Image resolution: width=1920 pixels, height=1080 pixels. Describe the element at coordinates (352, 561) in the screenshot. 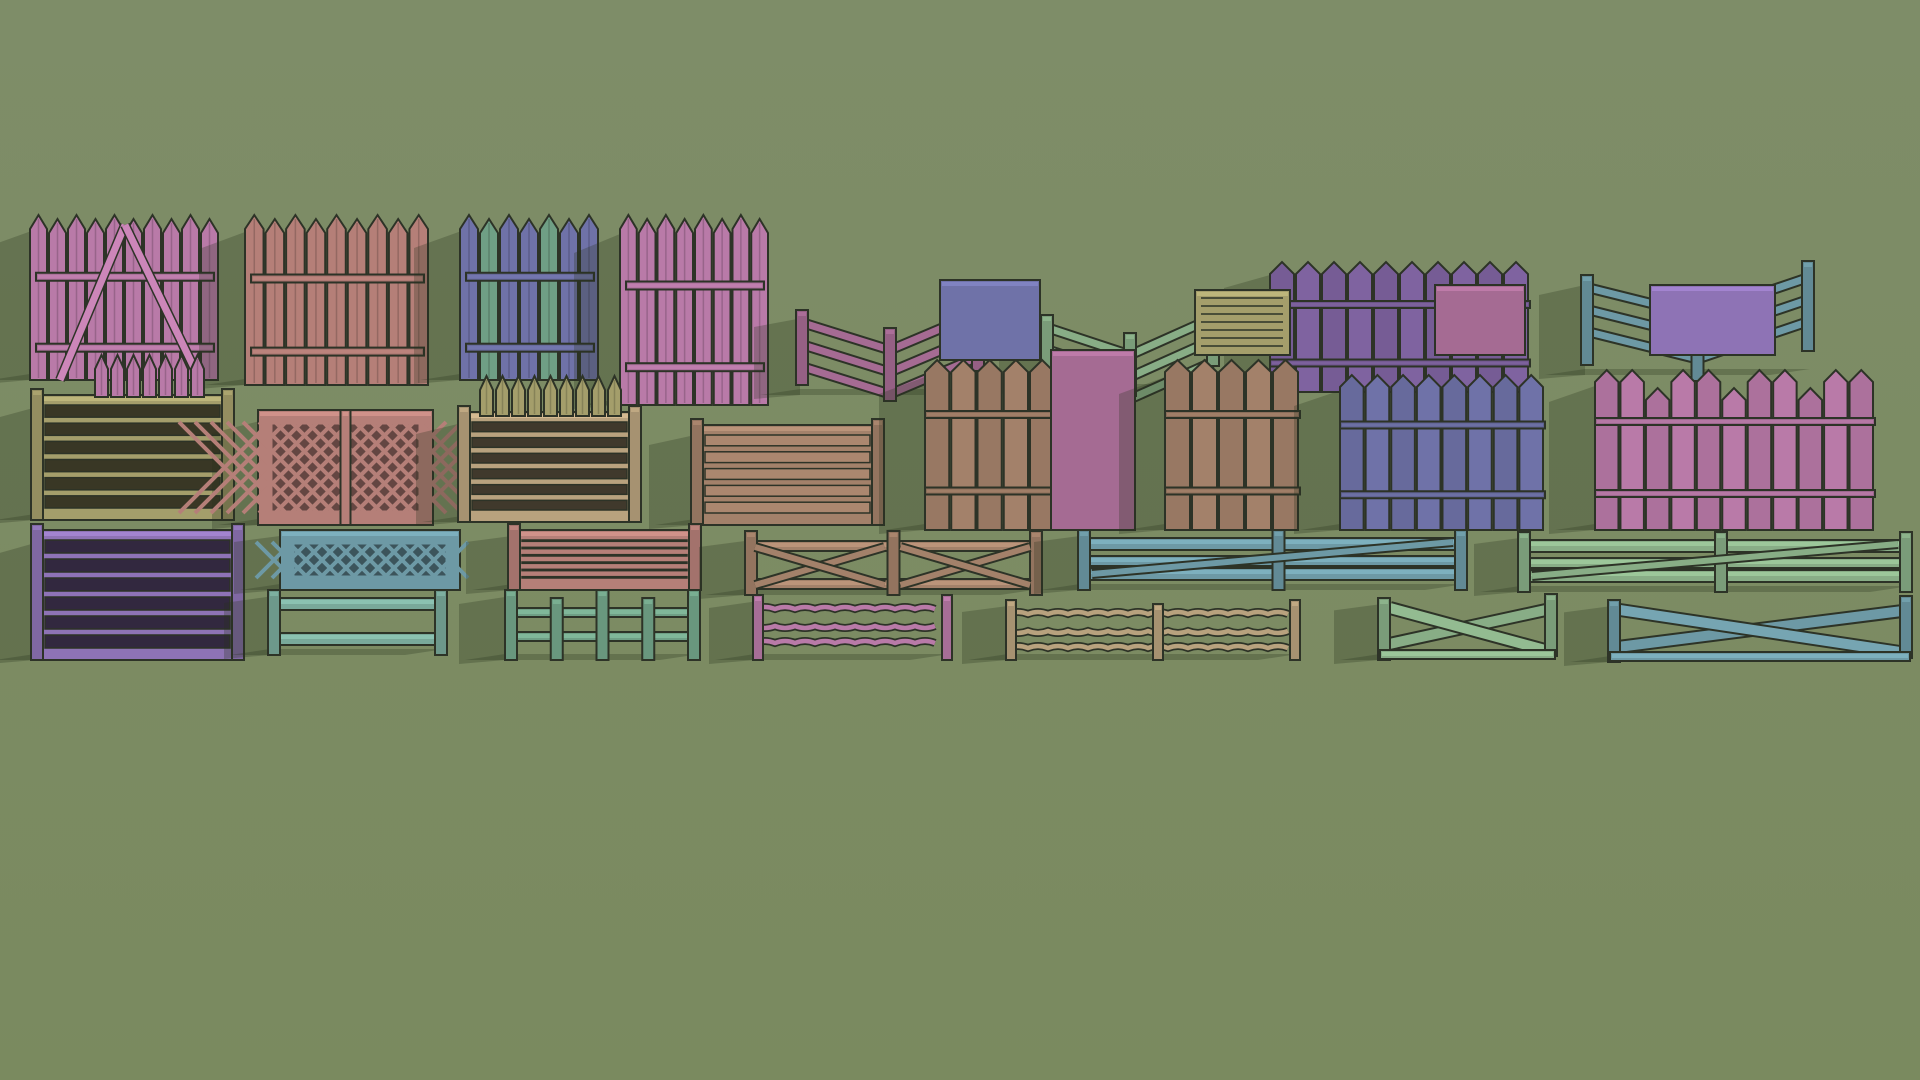

I see `lattice-low-teal` at that location.